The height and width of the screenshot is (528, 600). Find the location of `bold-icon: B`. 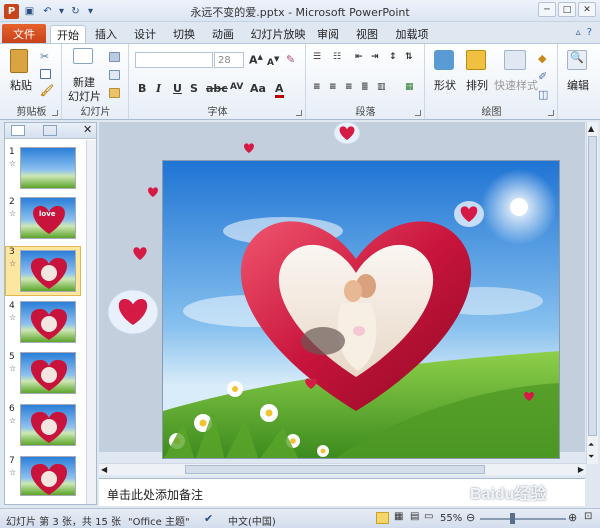

bold-icon: B is located at coordinates (142, 88).